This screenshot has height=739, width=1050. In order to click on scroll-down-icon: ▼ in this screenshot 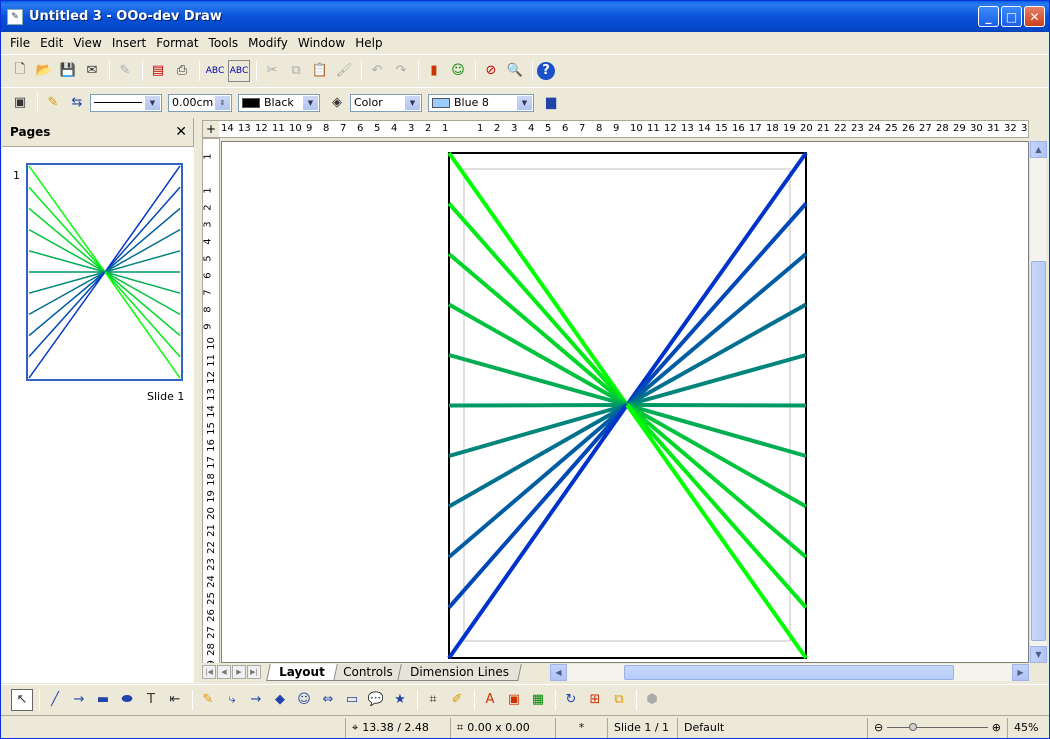, I will do `click(1038, 654)`.